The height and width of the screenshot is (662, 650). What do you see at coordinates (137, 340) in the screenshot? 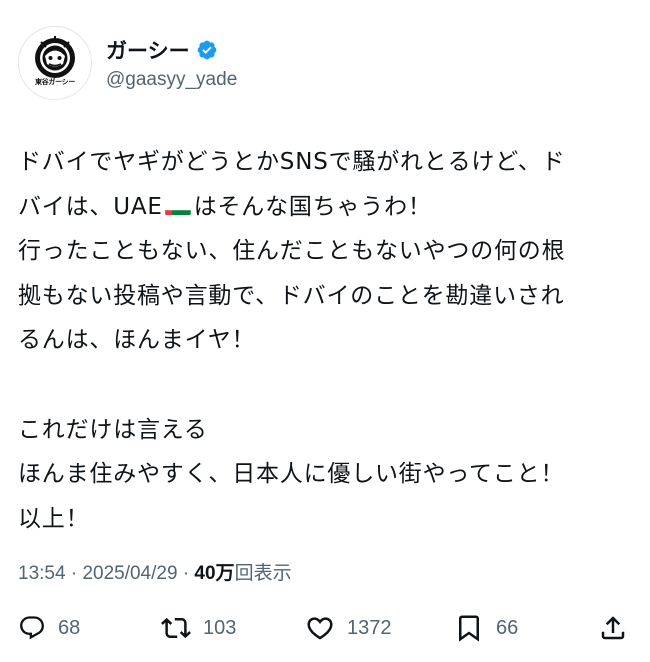
I see `tweet-line: るんは、ほんまイヤ！` at bounding box center [137, 340].